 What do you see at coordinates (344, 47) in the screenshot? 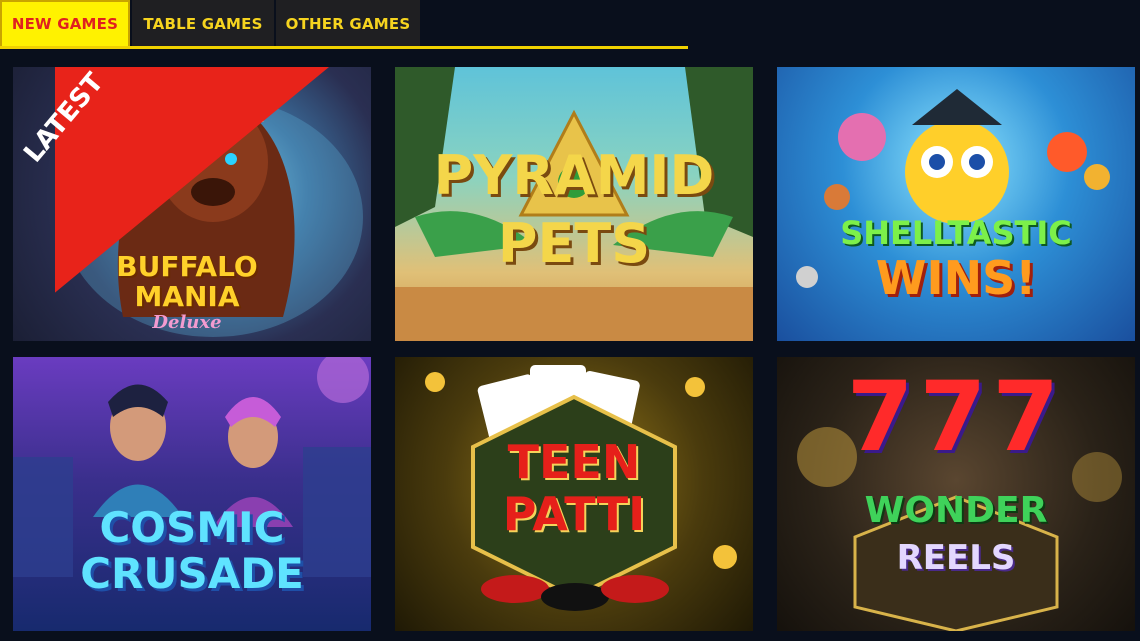
I see `tabs-underline` at bounding box center [344, 47].